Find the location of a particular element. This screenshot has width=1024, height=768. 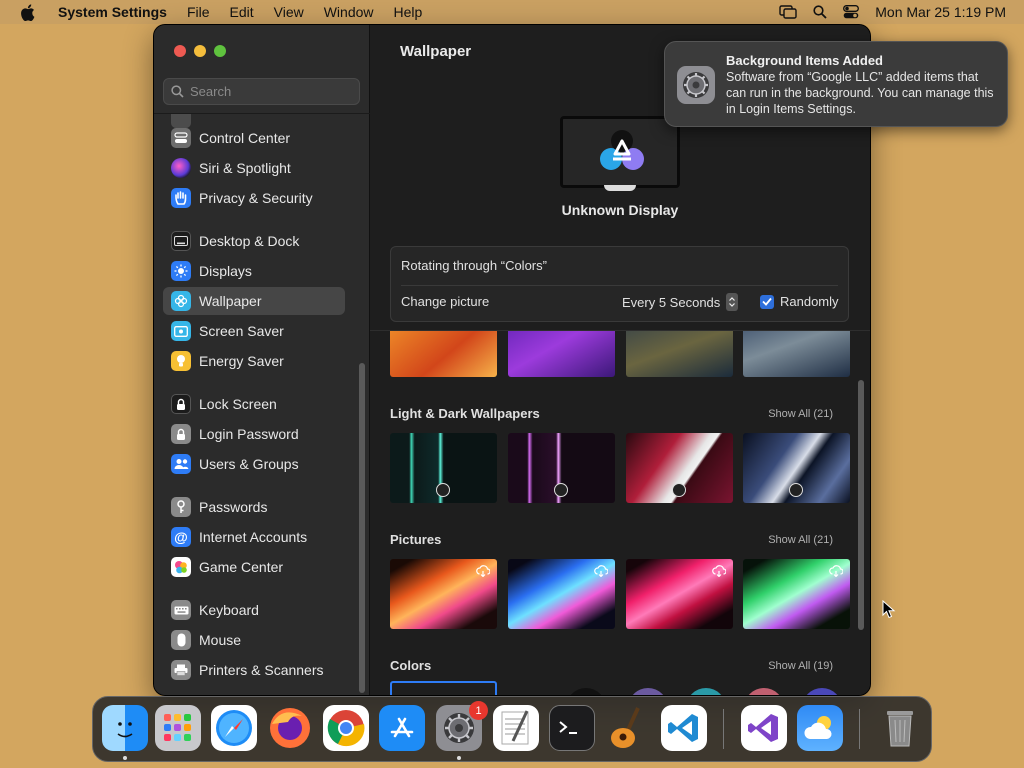

section-title-colors: Colors is located at coordinates (411, 665).